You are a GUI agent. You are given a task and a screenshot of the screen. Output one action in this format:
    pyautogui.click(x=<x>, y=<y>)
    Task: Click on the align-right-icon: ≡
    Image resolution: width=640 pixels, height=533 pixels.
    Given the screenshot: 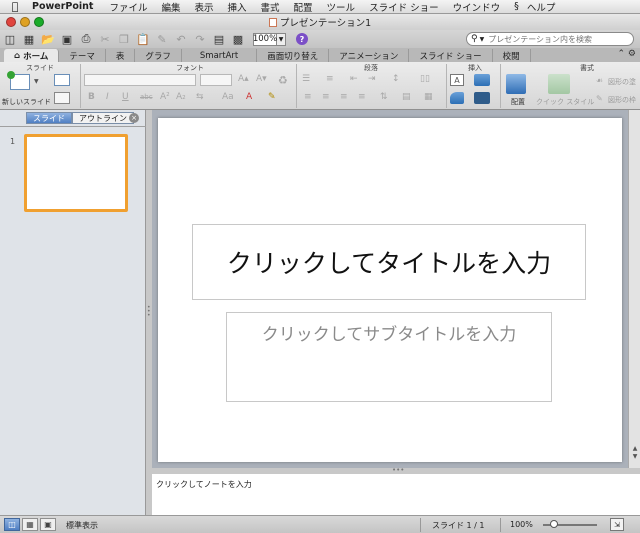 What is the action you would take?
    pyautogui.click(x=344, y=97)
    